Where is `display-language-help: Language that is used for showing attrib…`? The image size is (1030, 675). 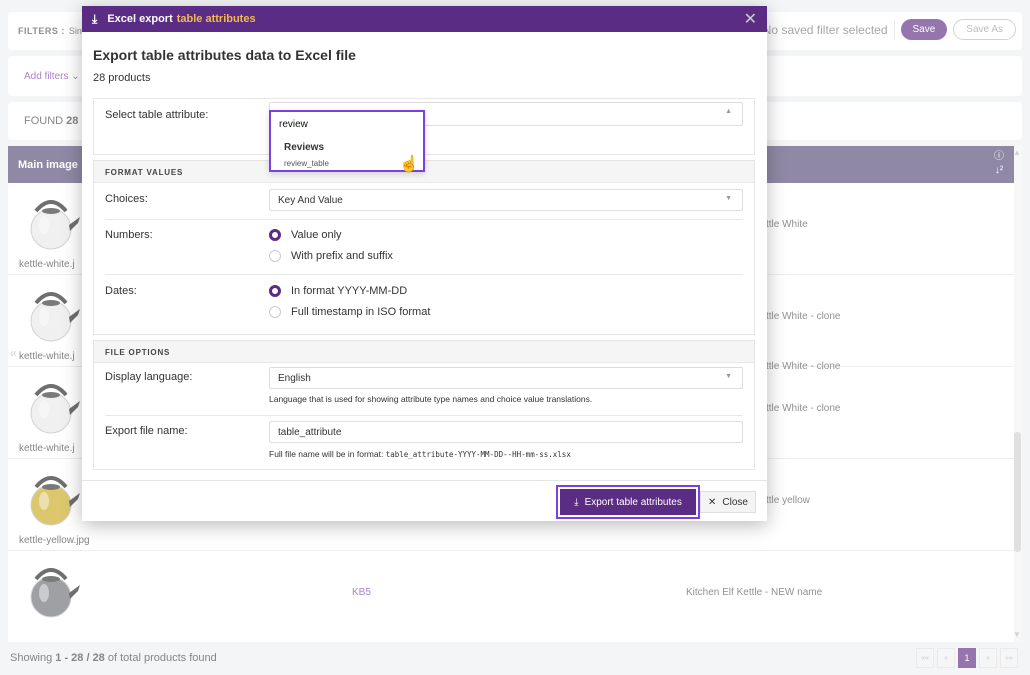
display-language-help: Language that is used for showing attrib… is located at coordinates (431, 399).